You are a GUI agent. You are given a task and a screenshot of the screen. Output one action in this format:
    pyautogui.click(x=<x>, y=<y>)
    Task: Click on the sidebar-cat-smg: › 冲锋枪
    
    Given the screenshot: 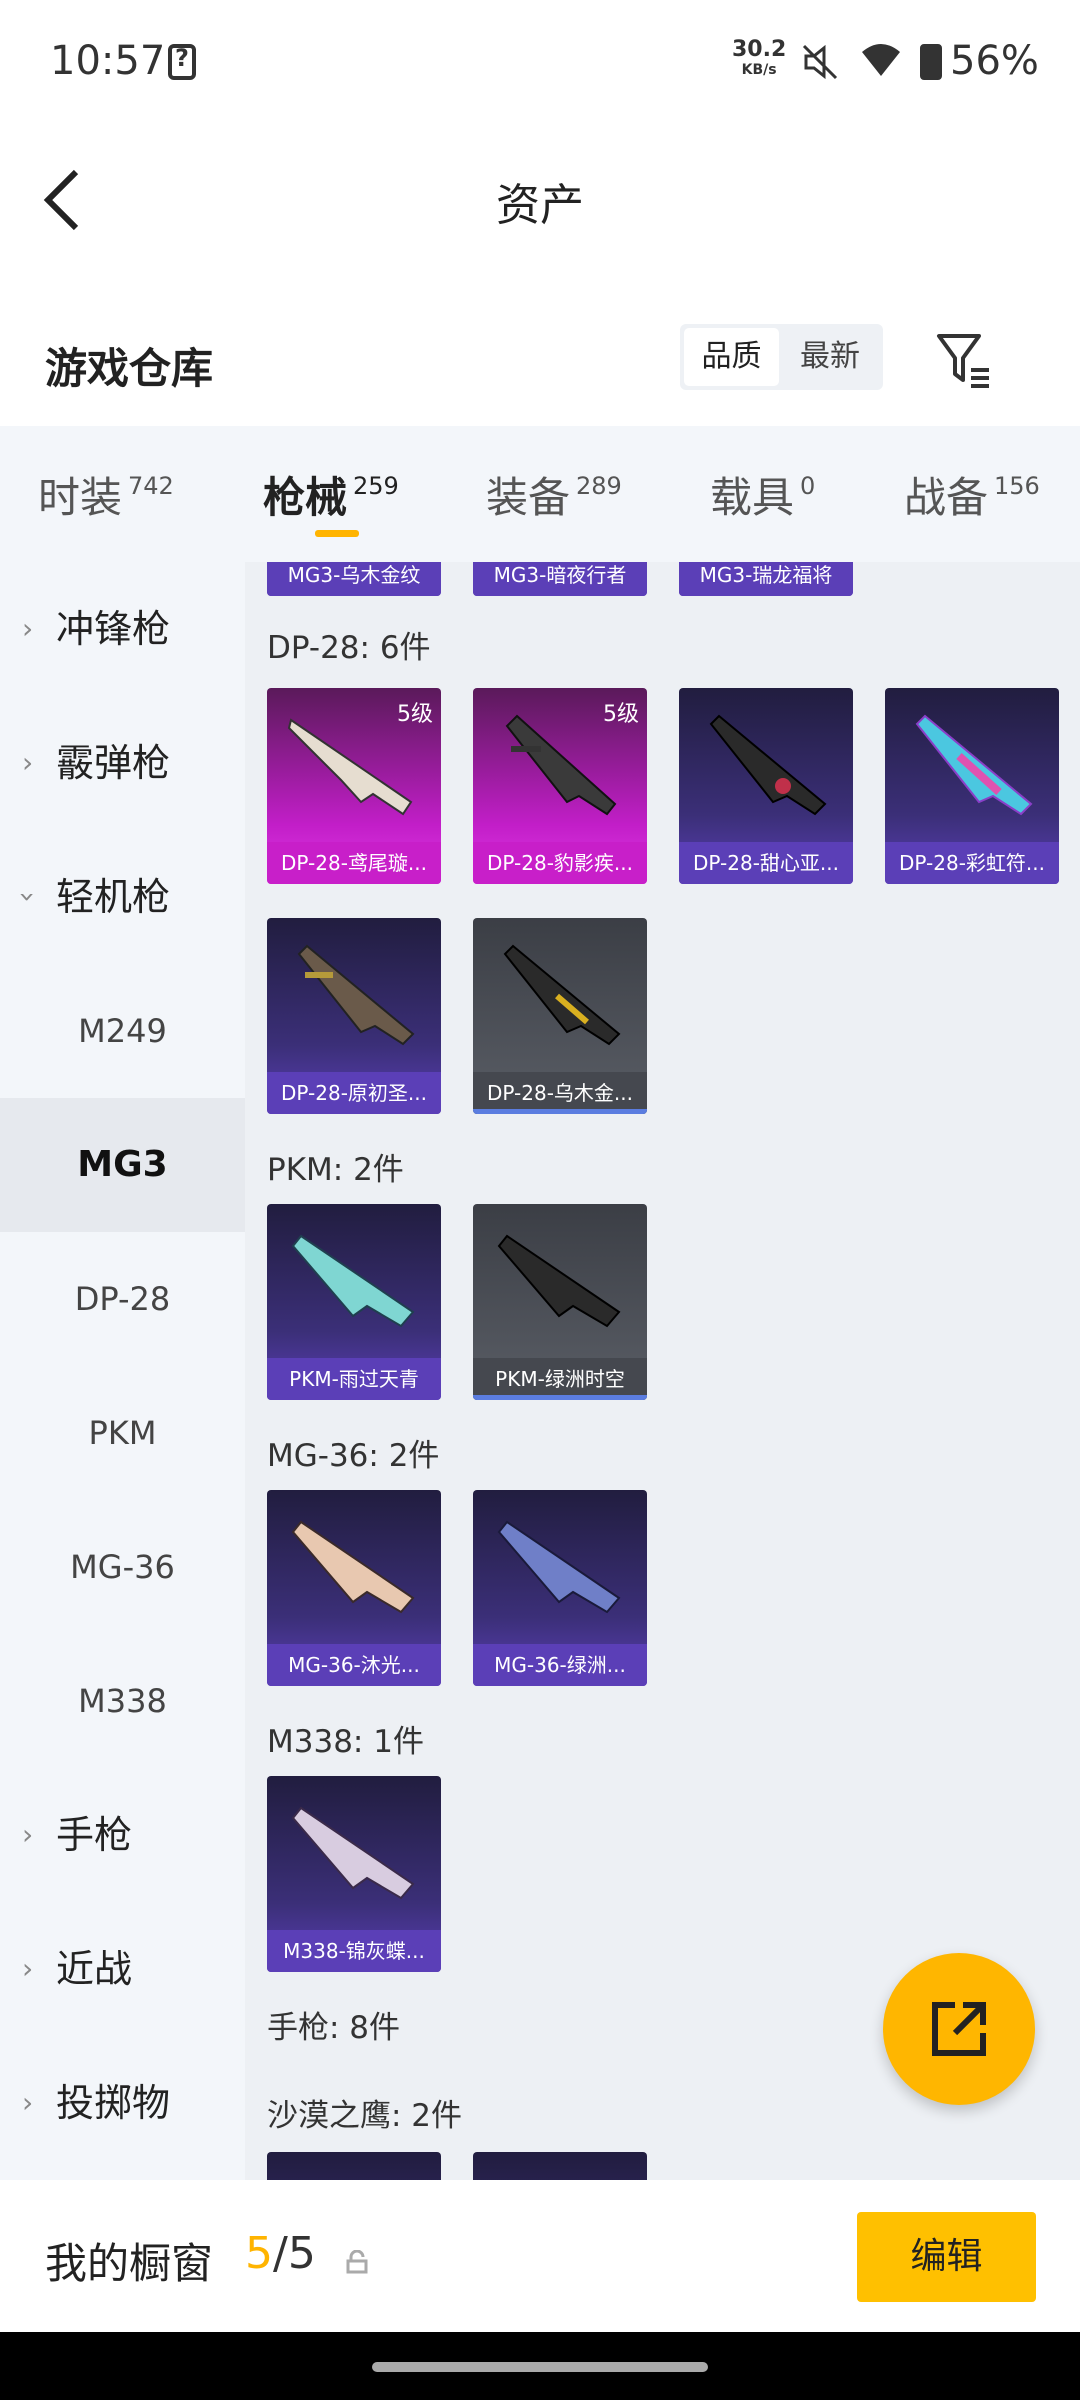 What is the action you would take?
    pyautogui.click(x=122, y=629)
    